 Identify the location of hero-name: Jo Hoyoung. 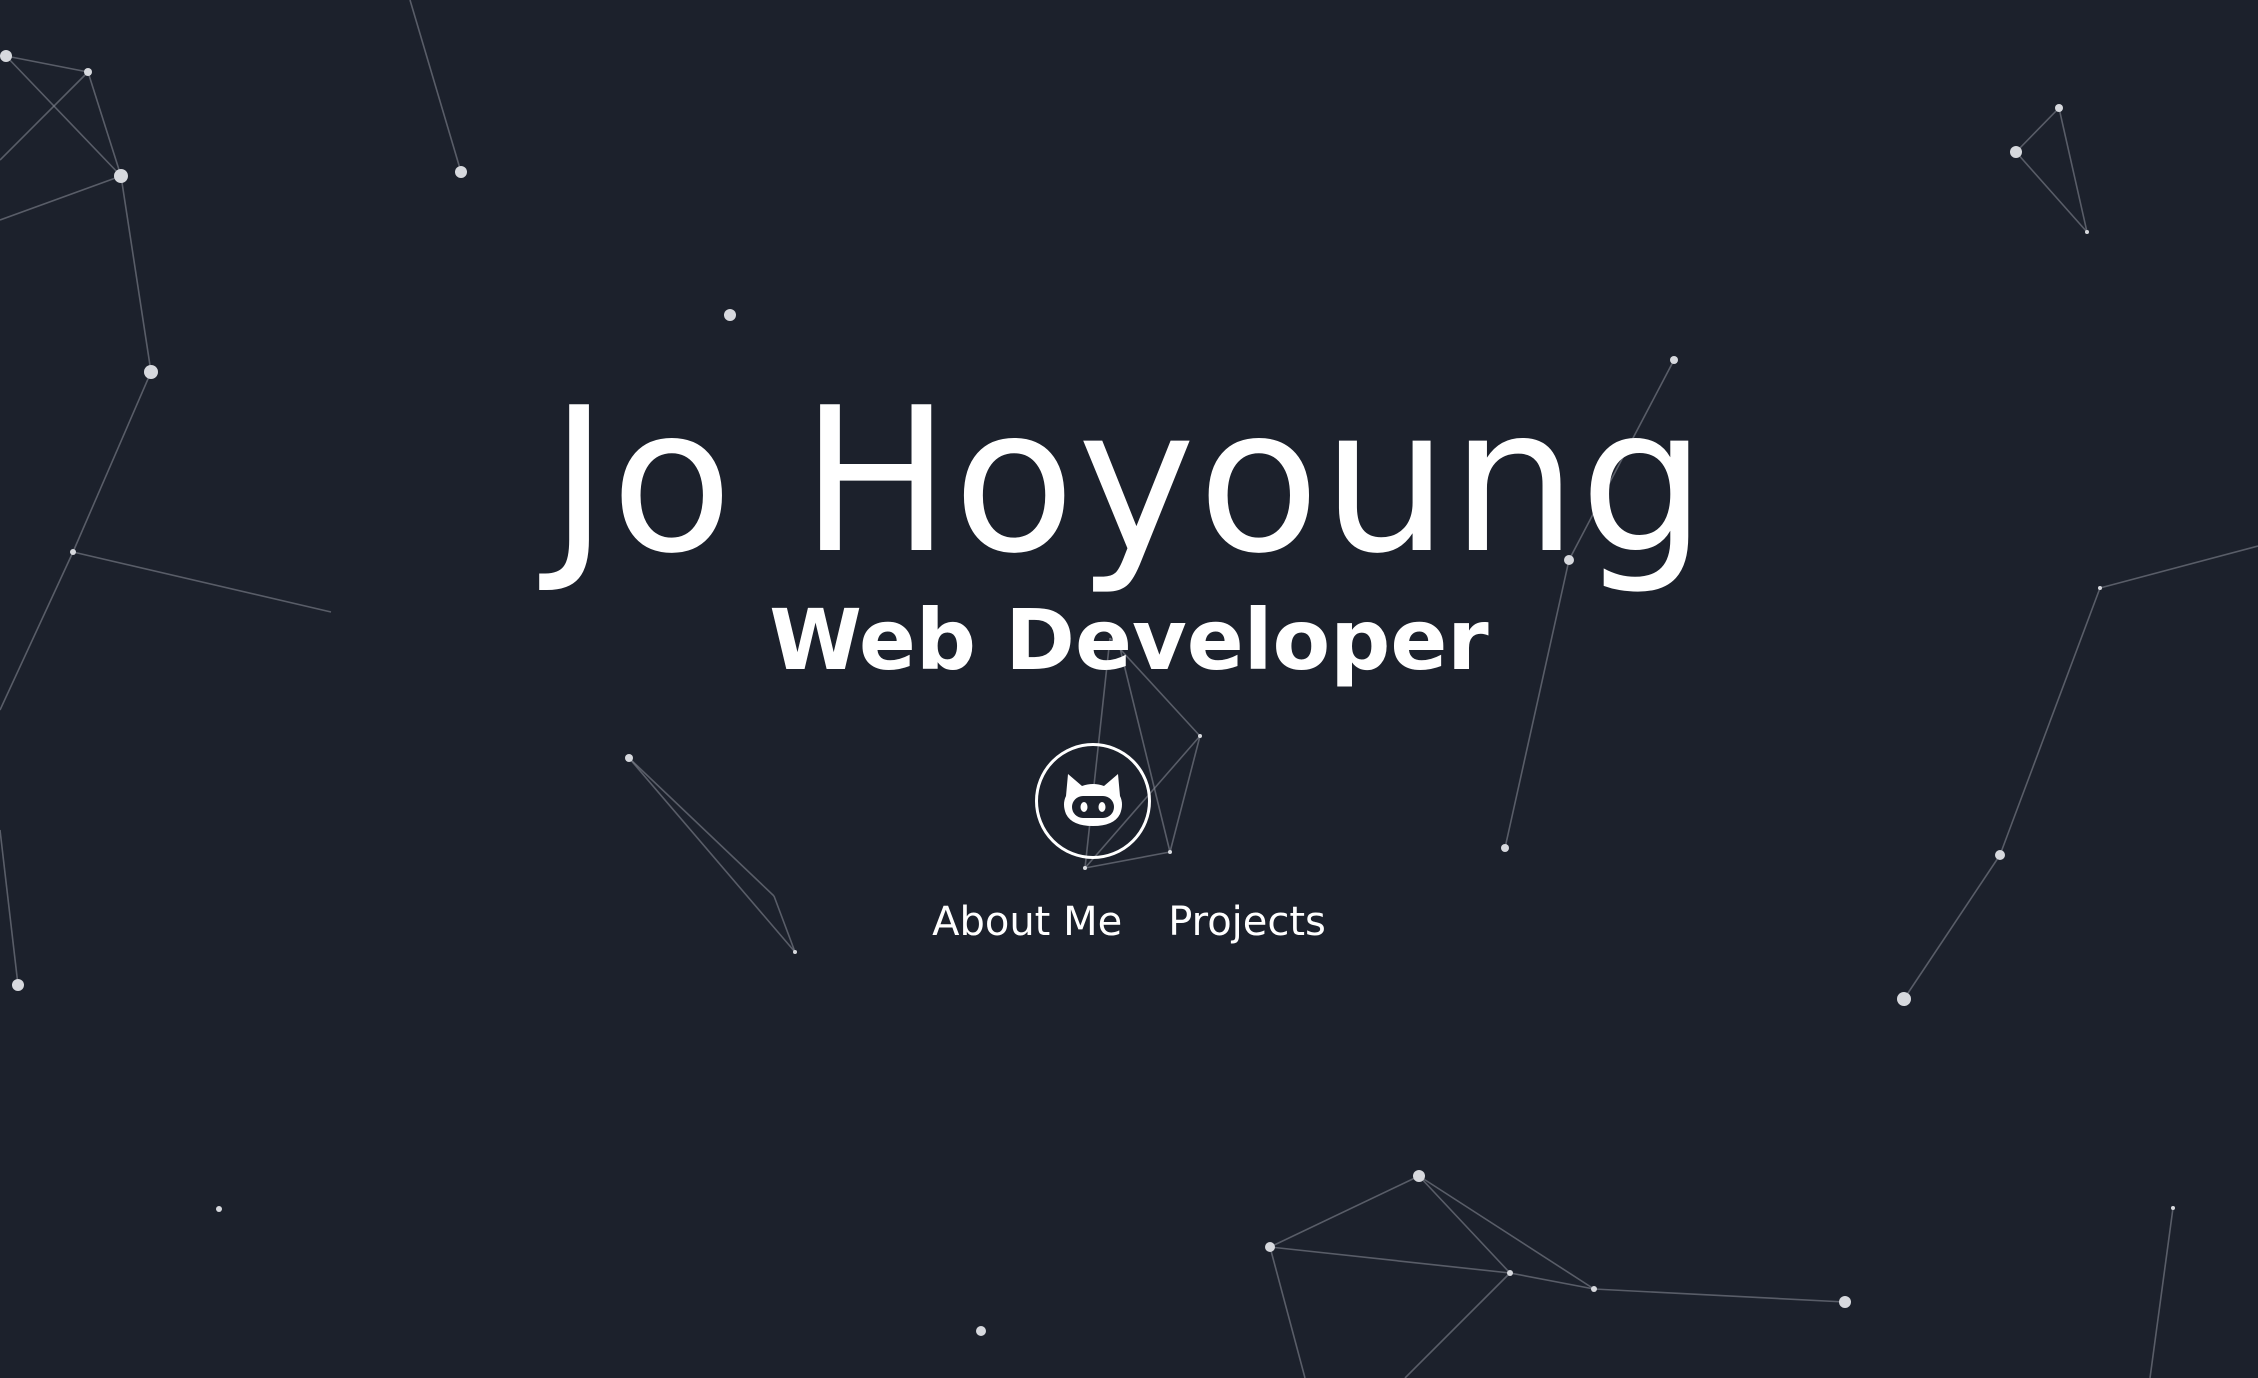
(1129, 481).